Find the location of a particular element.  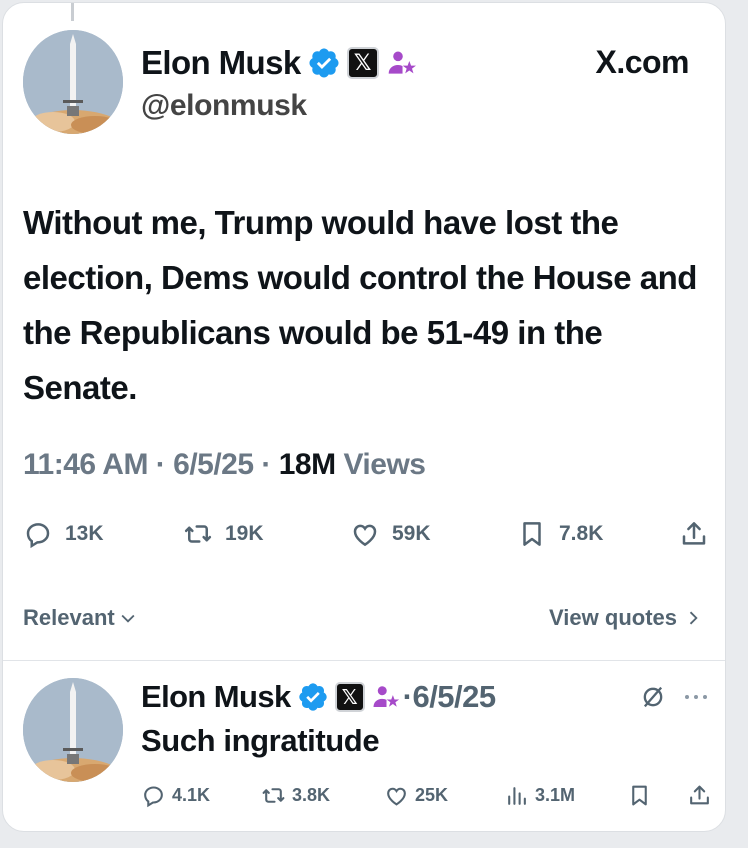

site-label: X.com is located at coordinates (642, 62).